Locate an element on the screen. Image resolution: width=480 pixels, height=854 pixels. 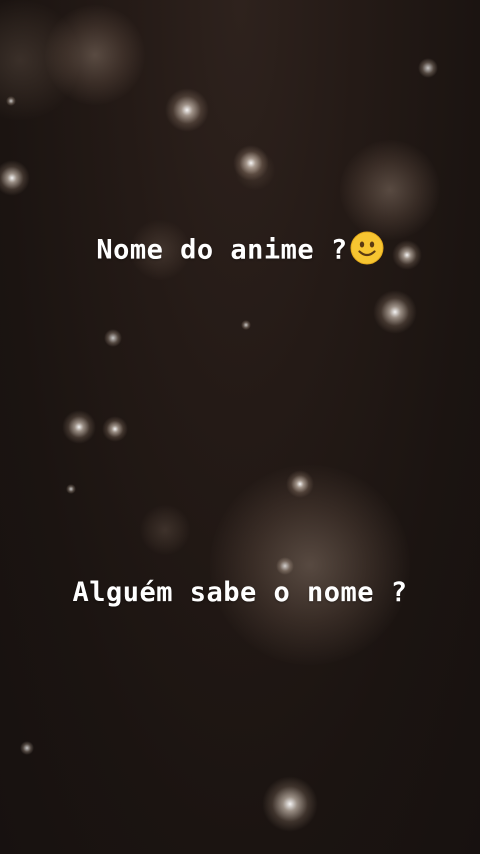
question-caption: Alguém sabe o nome ? is located at coordinates (240, 592).